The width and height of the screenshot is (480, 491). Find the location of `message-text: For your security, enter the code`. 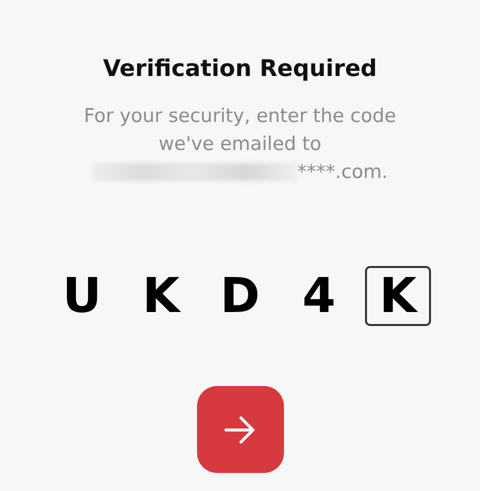

message-text: For your security, enter the code is located at coordinates (240, 116).